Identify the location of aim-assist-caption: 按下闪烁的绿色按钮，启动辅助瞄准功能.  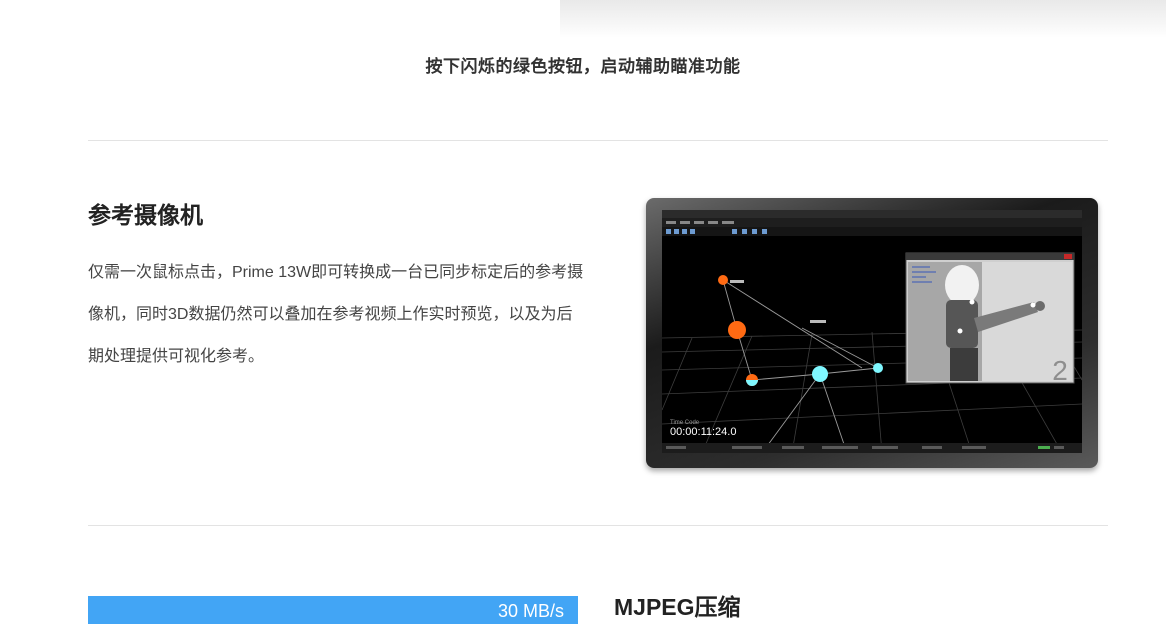
(583, 66).